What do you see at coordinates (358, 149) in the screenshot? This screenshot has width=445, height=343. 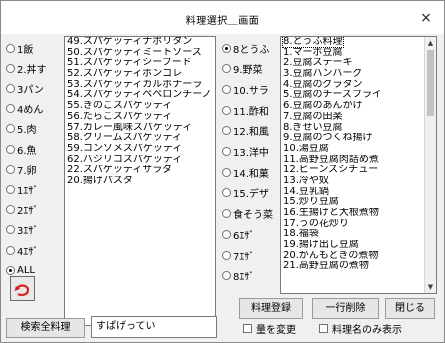 I see `list-item: 10.湯豆腐` at bounding box center [358, 149].